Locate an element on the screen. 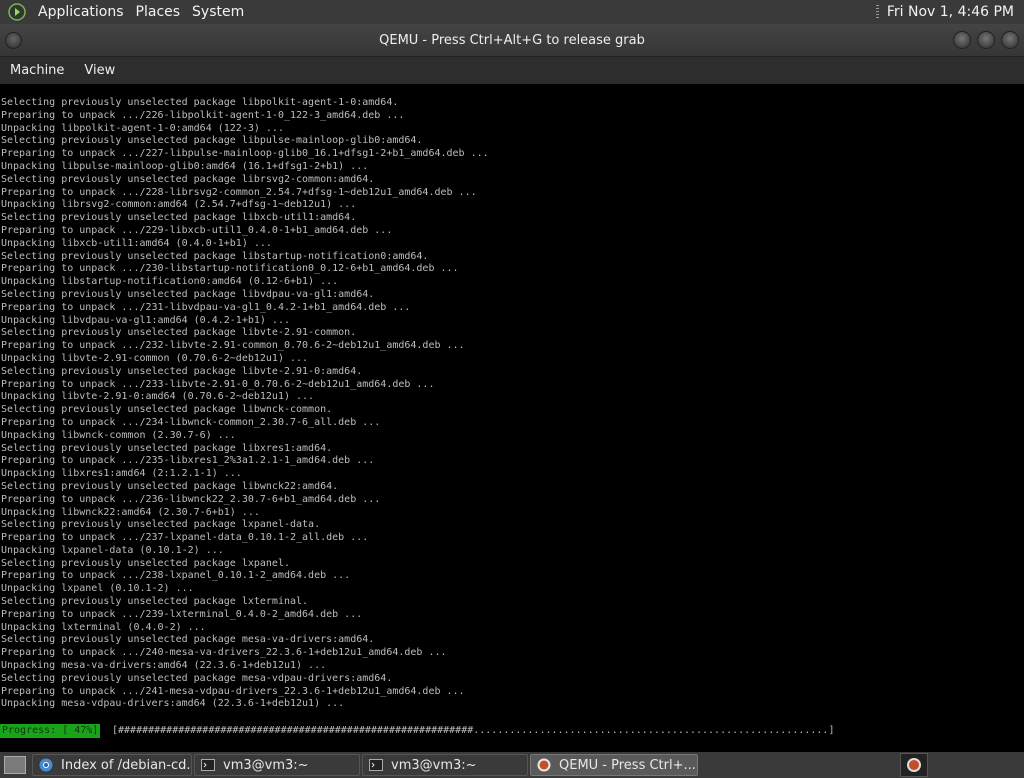  qemu-icon is located at coordinates (544, 765).